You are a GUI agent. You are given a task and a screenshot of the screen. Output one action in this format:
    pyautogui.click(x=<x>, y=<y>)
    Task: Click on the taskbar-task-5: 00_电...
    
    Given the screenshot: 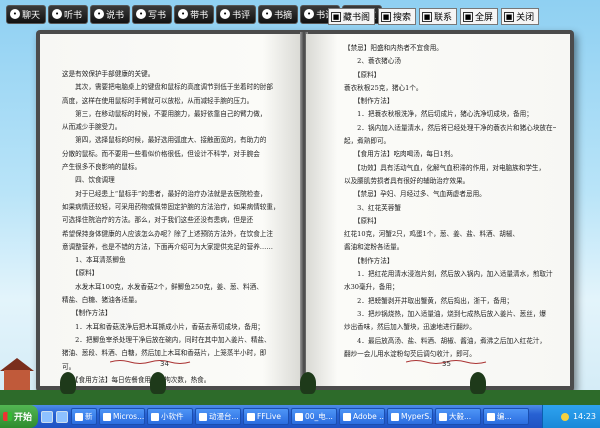 What is the action you would take?
    pyautogui.click(x=314, y=416)
    